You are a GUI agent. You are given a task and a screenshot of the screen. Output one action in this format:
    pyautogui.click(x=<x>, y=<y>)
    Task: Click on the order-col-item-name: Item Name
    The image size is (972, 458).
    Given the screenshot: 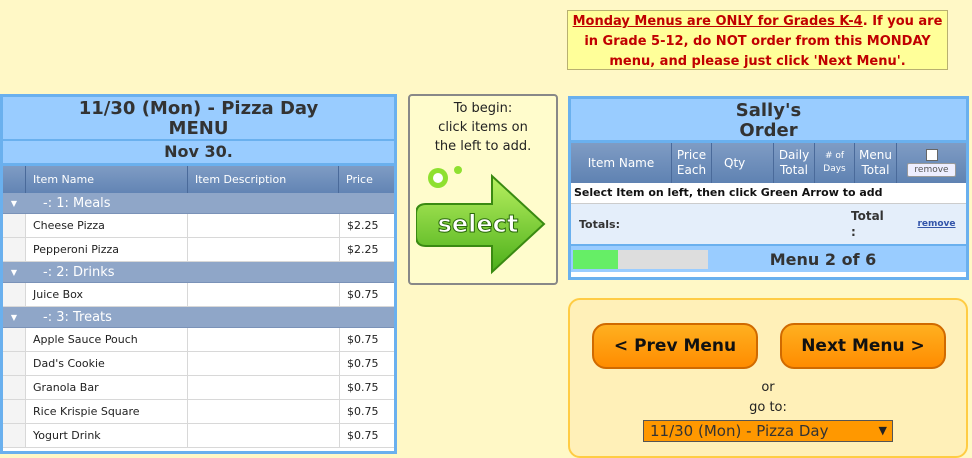 What is the action you would take?
    pyautogui.click(x=621, y=163)
    